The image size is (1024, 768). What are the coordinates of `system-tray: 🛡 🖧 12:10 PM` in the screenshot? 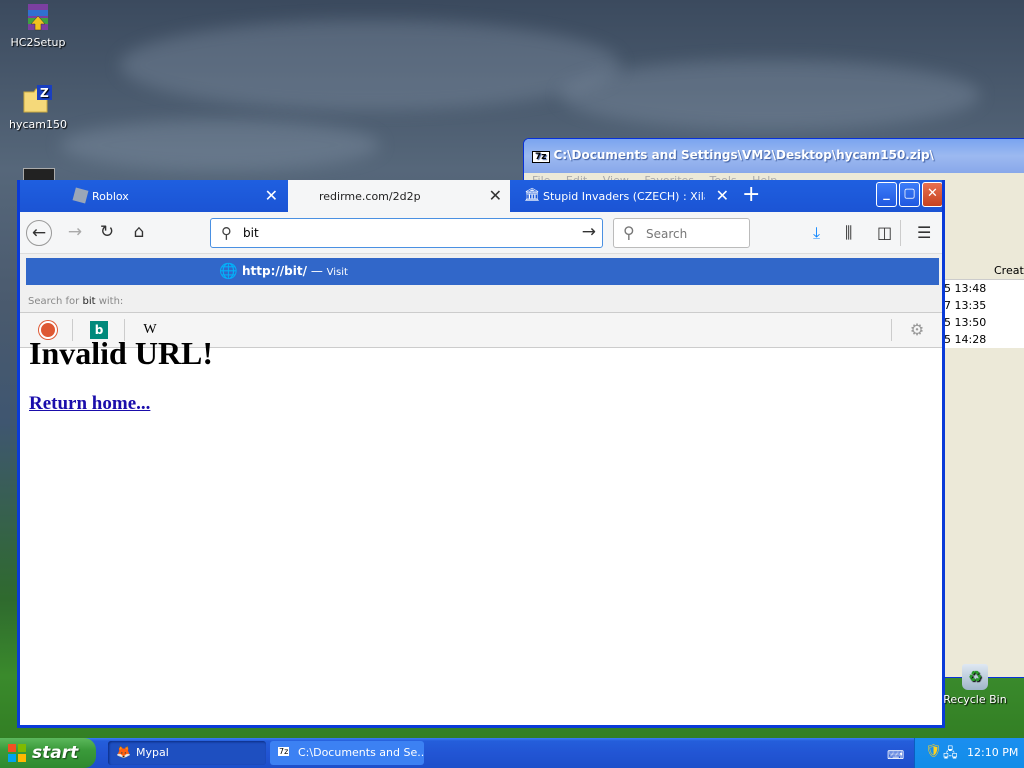 It's located at (969, 753).